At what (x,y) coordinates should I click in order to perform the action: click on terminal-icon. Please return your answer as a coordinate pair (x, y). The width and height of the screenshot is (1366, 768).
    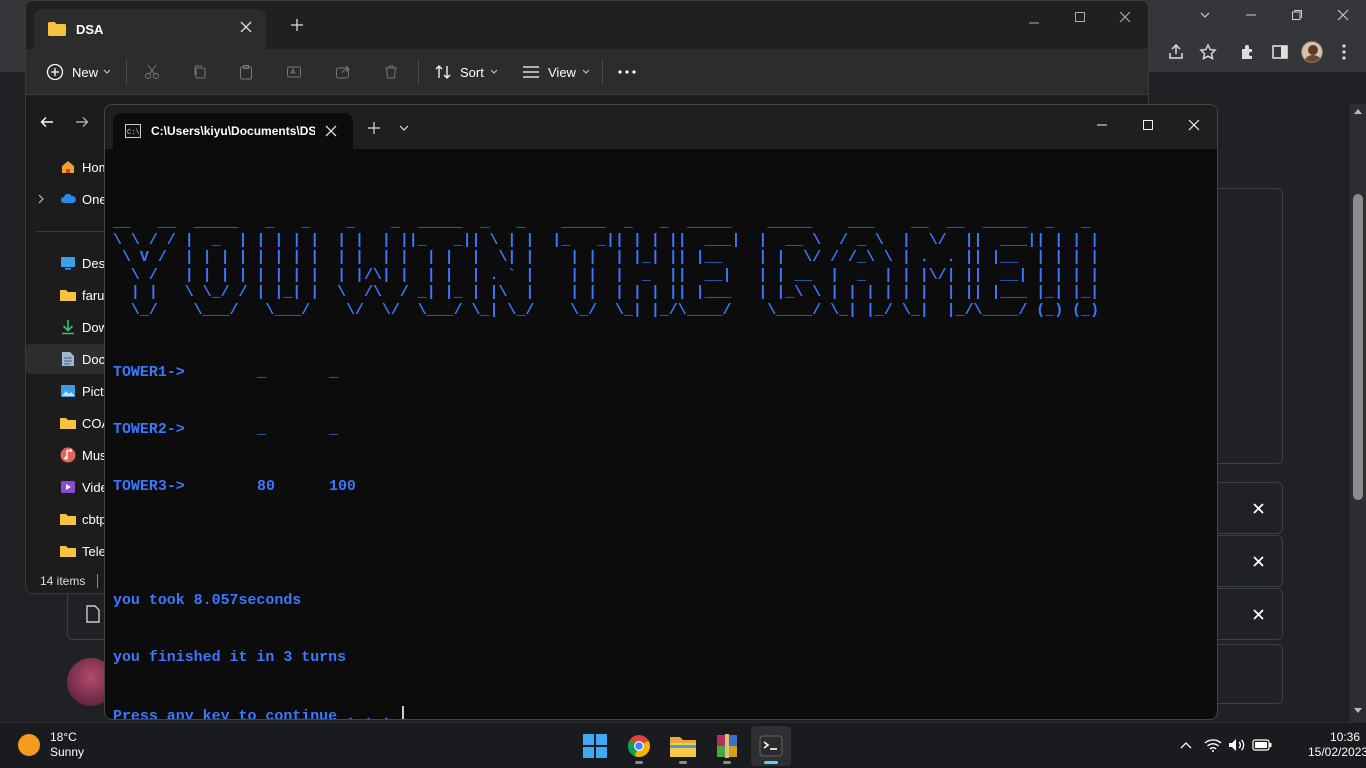
    Looking at the image, I should click on (771, 746).